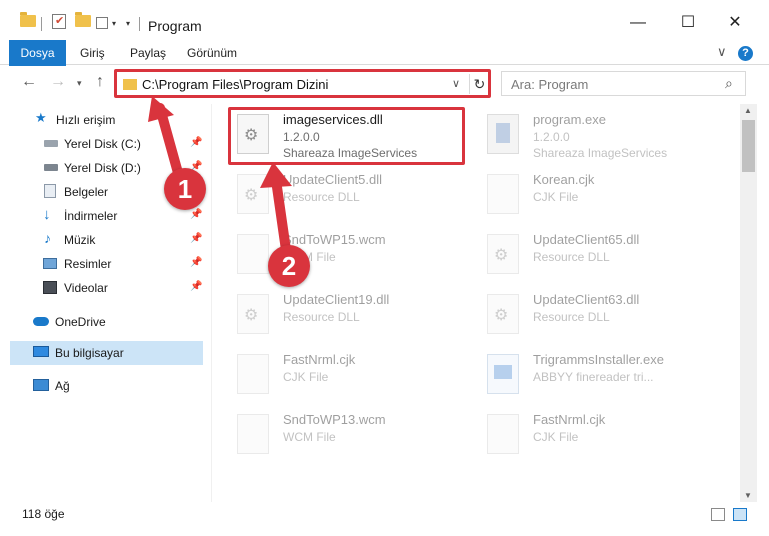 The image size is (769, 536). What do you see at coordinates (41, 117) in the screenshot?
I see `star-icon: ★` at bounding box center [41, 117].